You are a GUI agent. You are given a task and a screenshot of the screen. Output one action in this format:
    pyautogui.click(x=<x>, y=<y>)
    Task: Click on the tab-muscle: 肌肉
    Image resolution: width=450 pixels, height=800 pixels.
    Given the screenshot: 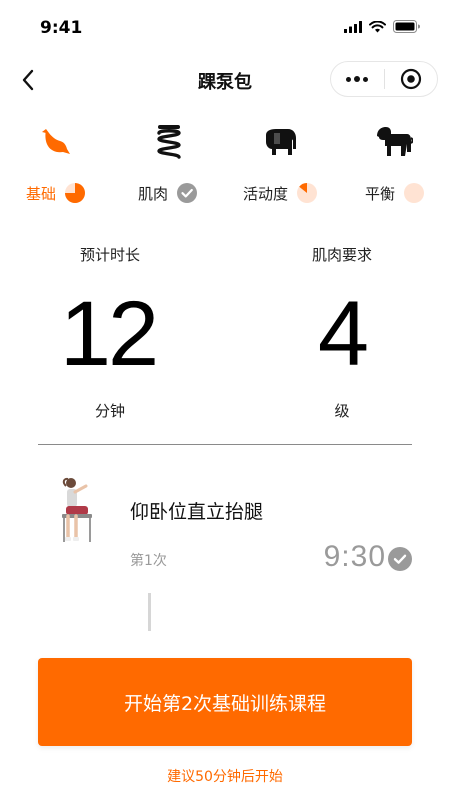 What is the action you would take?
    pyautogui.click(x=168, y=193)
    